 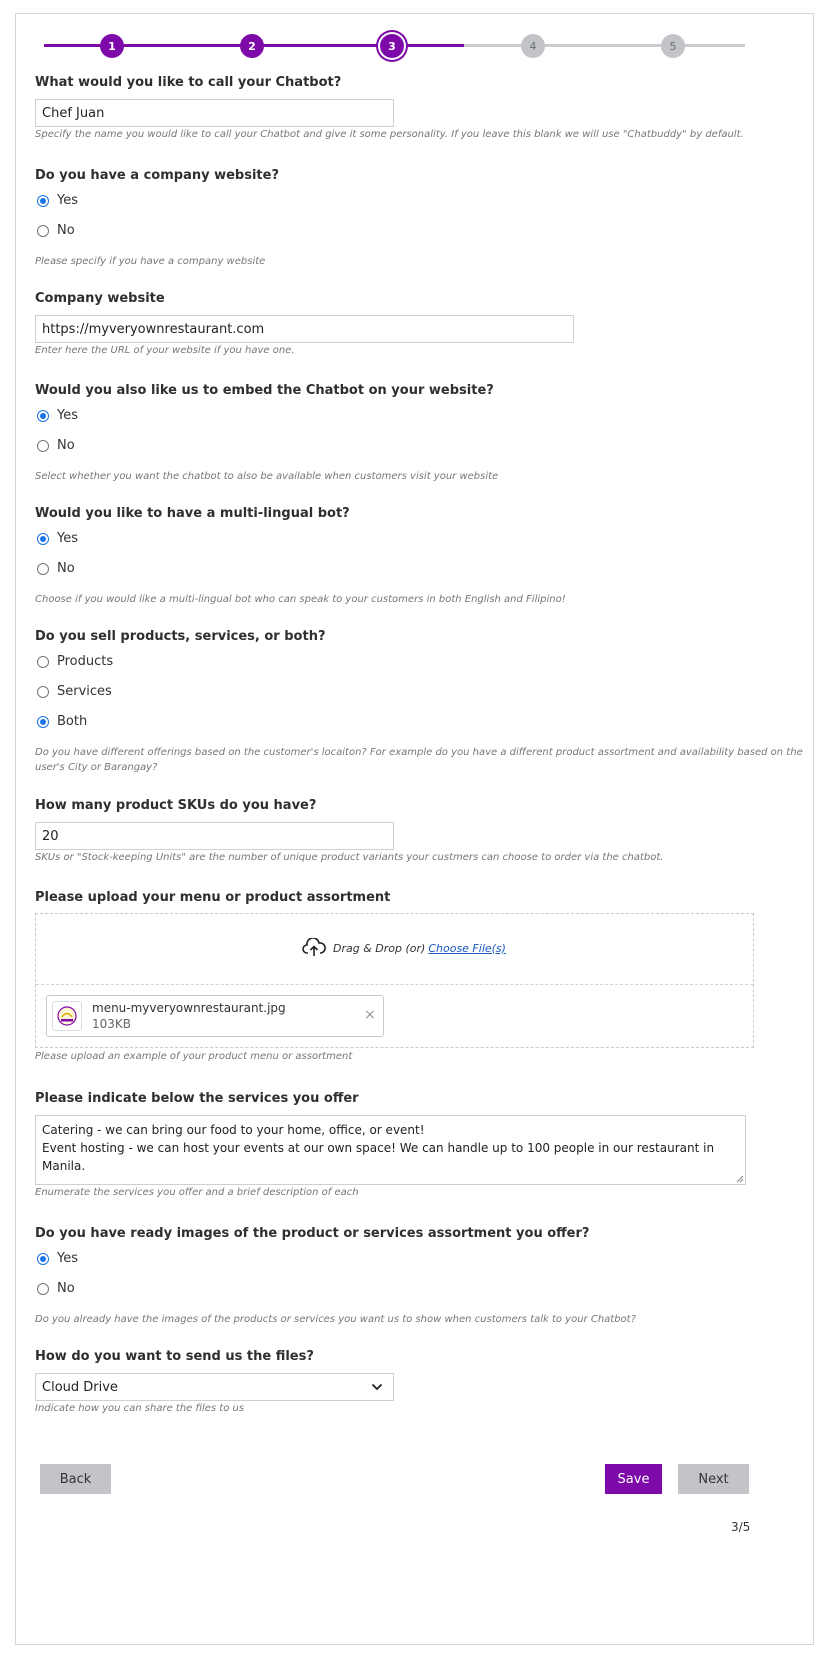 I want to click on sell-services-radio: Services, so click(x=74, y=691).